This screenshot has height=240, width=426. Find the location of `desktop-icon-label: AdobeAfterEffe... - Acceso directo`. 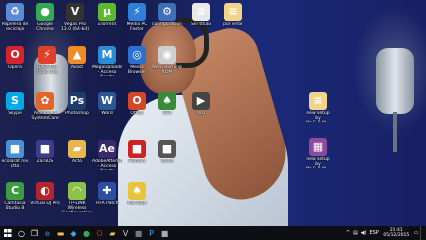

desktop-icon-label: AdobeAfterEffe... - Acceso directo is located at coordinates (107, 164).